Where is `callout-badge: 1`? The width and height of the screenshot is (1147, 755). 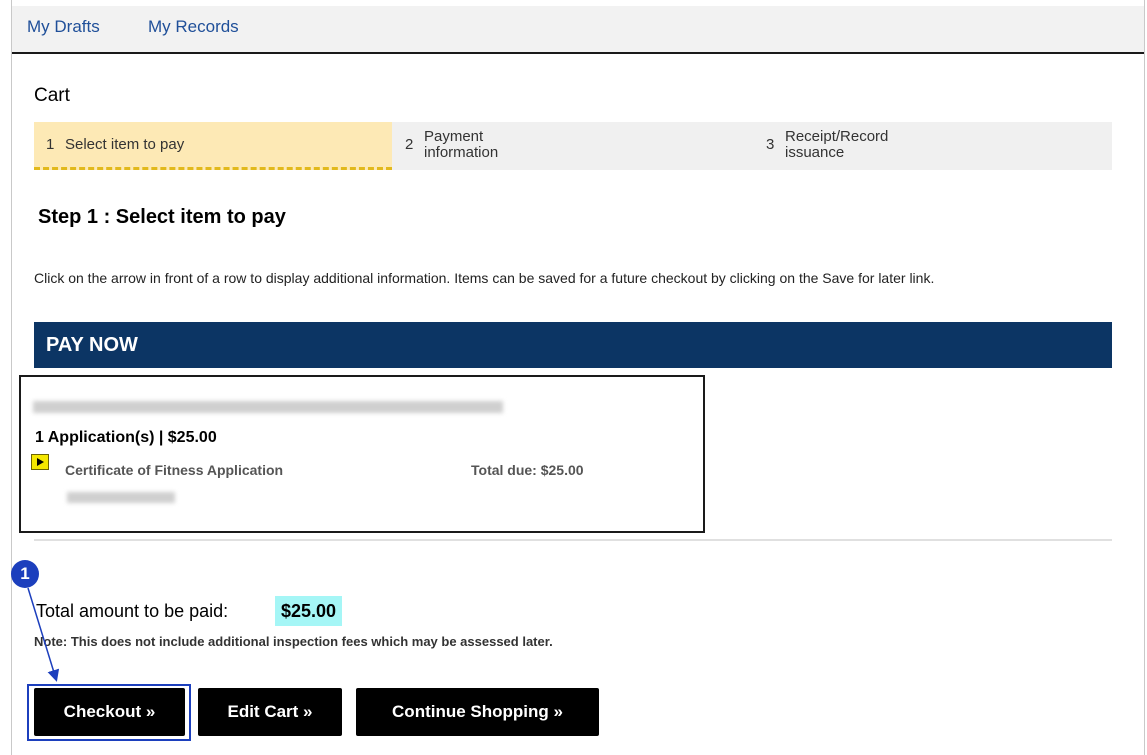
callout-badge: 1 is located at coordinates (25, 574).